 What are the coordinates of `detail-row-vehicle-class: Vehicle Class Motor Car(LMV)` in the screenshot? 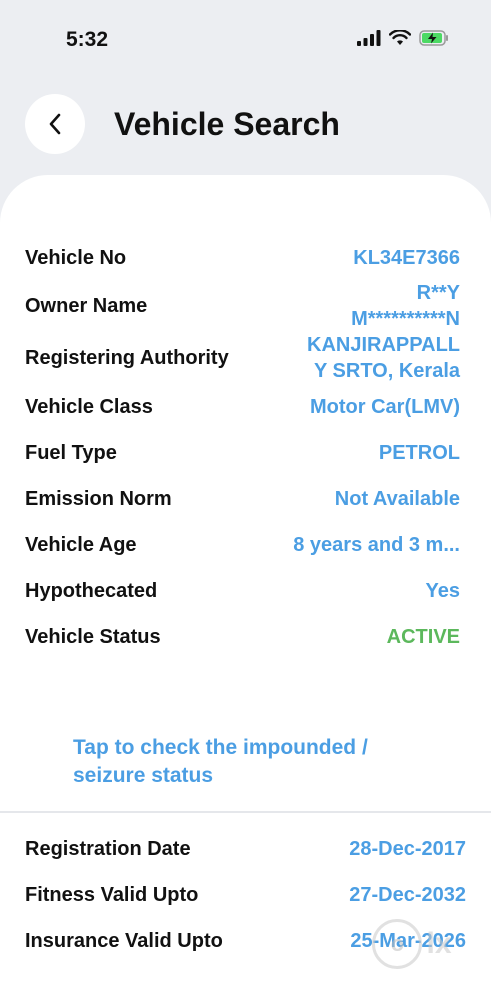 It's located at (242, 407).